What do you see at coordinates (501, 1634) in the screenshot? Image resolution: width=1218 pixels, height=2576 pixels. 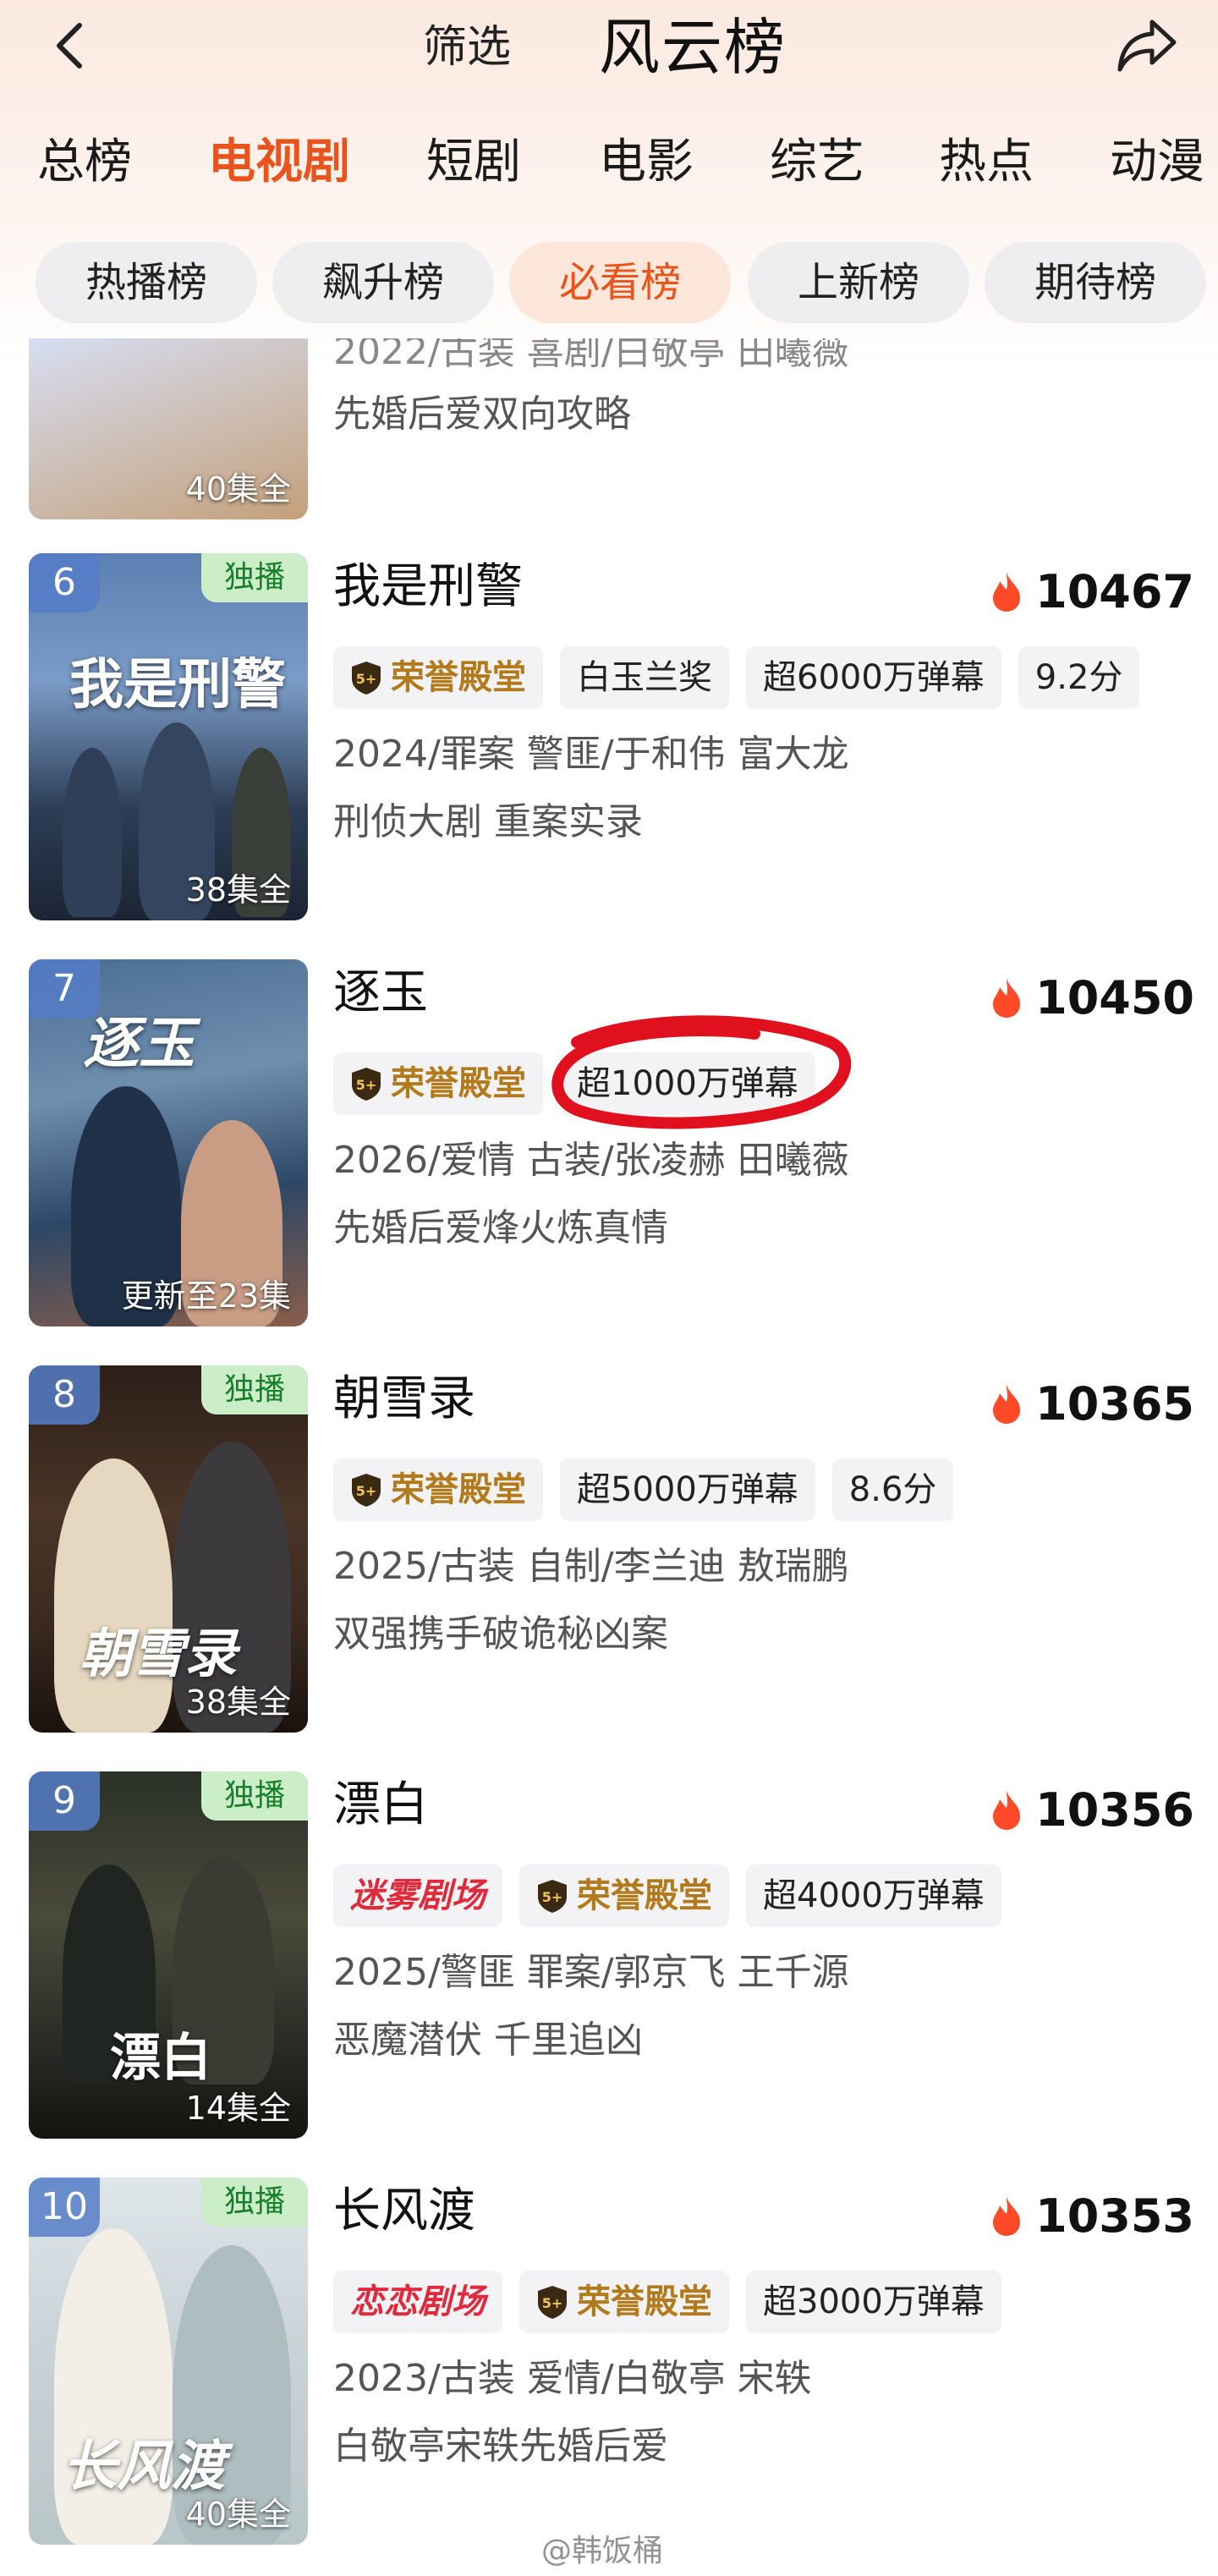 I see `item-description: 双强携手破诡秘凶案` at bounding box center [501, 1634].